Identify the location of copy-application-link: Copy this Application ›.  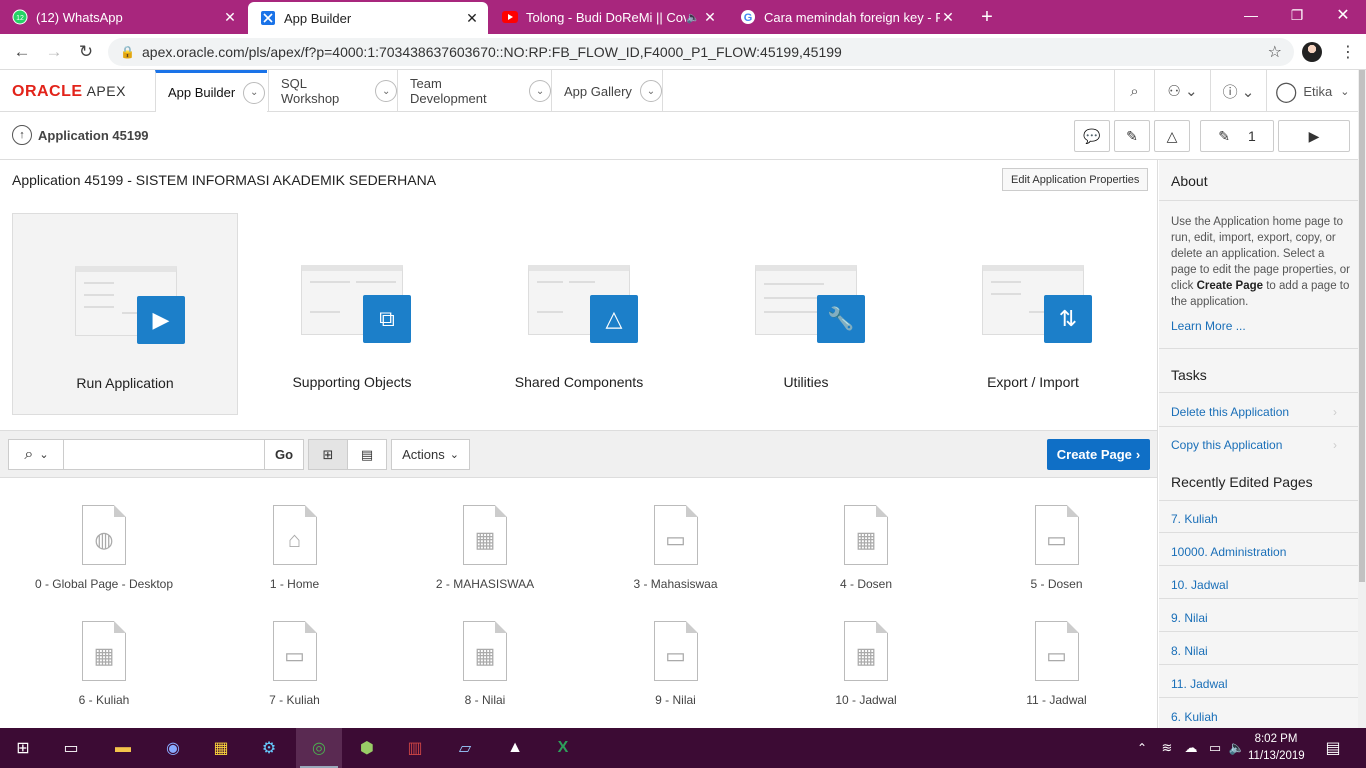
(1254, 445).